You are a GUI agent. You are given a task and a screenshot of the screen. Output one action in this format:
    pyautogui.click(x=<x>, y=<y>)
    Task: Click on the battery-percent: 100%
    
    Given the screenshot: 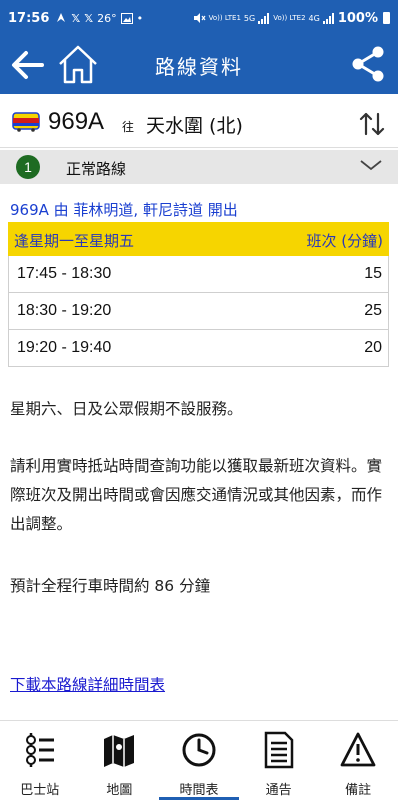 What is the action you would take?
    pyautogui.click(x=357, y=18)
    